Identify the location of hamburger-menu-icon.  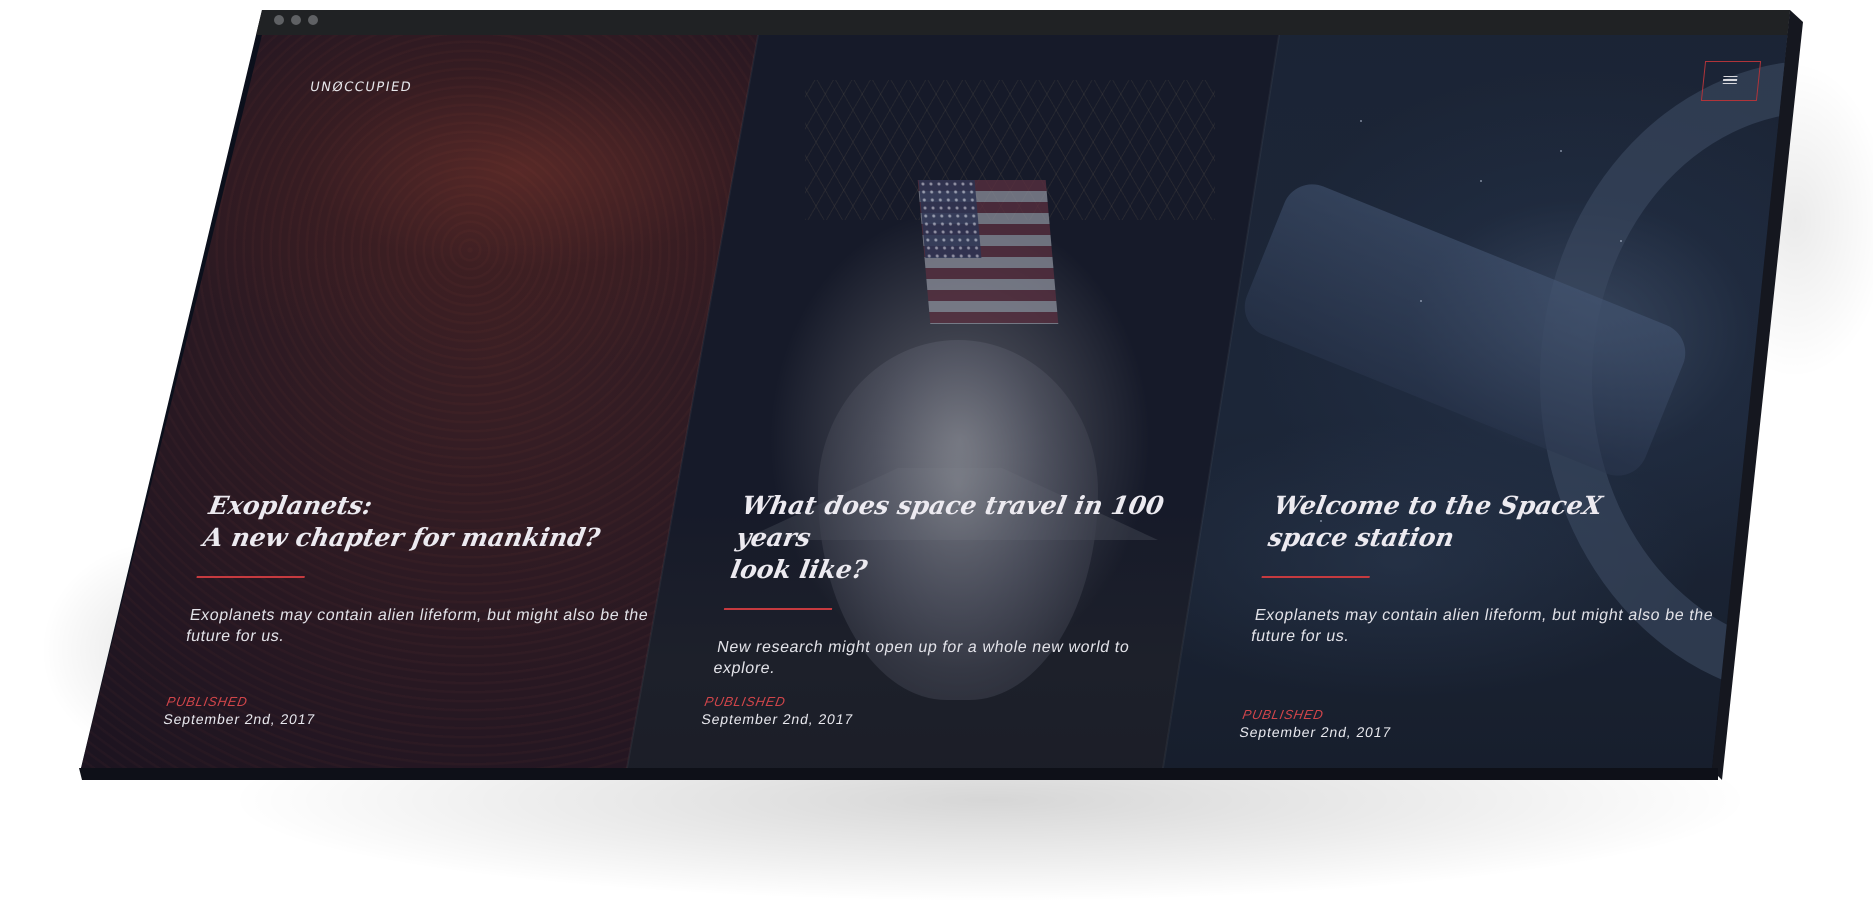
(1730, 80).